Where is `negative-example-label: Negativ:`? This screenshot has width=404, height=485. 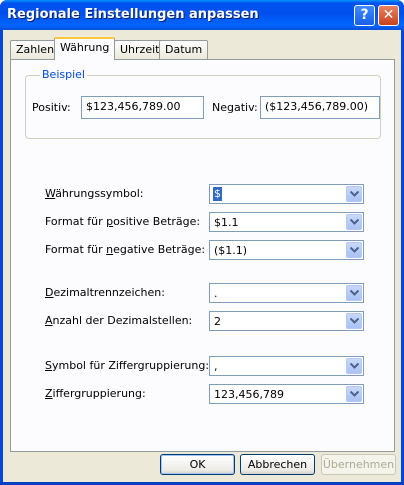 negative-example-label: Negativ: is located at coordinates (235, 107).